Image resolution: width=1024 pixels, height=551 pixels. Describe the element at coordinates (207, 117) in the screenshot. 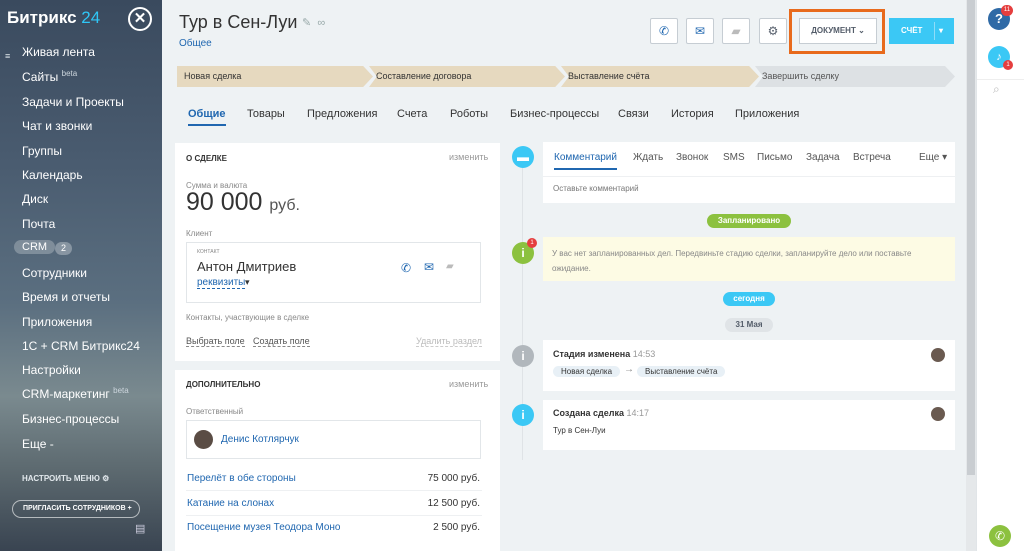

I see `tab-general: Общие` at that location.